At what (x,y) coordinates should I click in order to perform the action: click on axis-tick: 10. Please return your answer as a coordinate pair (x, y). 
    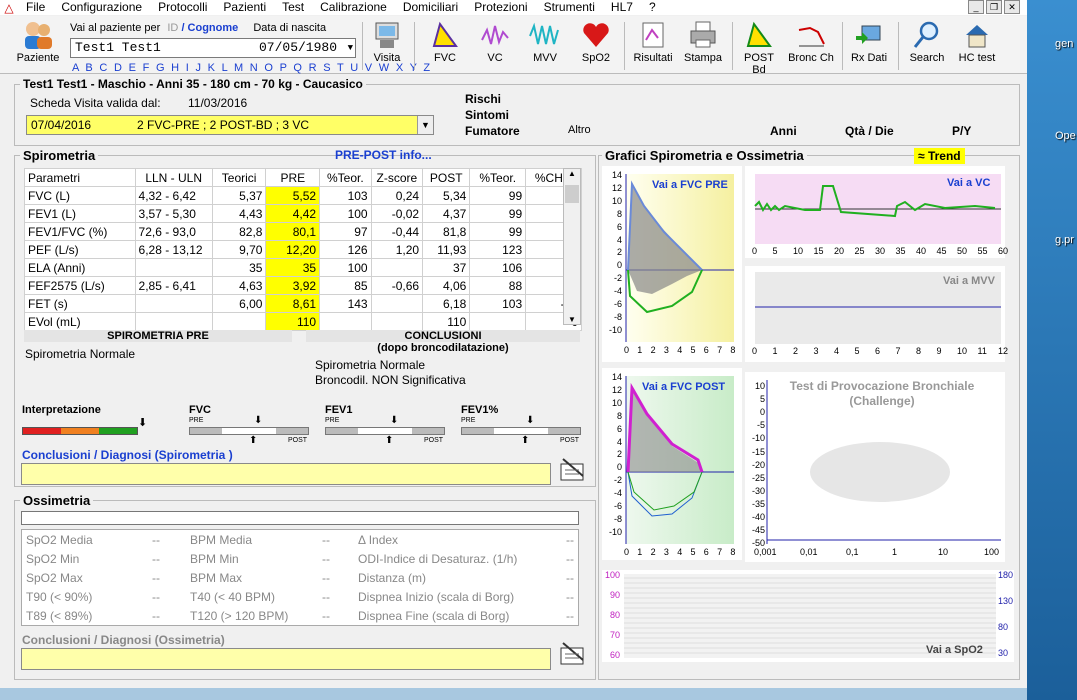
    Looking at the image, I should click on (798, 251).